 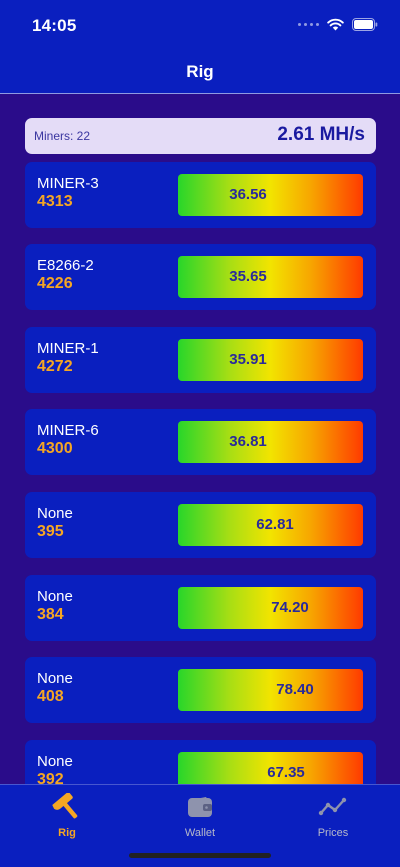 What do you see at coordinates (248, 359) in the screenshot?
I see `gauge-value: 35.91` at bounding box center [248, 359].